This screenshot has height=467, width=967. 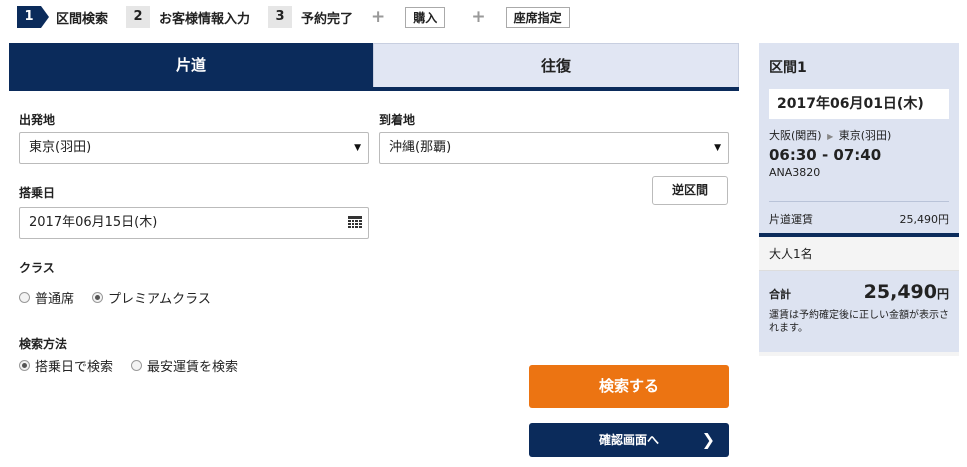 What do you see at coordinates (554, 148) in the screenshot?
I see `arrival-select: 沖縄(那覇) ▼` at bounding box center [554, 148].